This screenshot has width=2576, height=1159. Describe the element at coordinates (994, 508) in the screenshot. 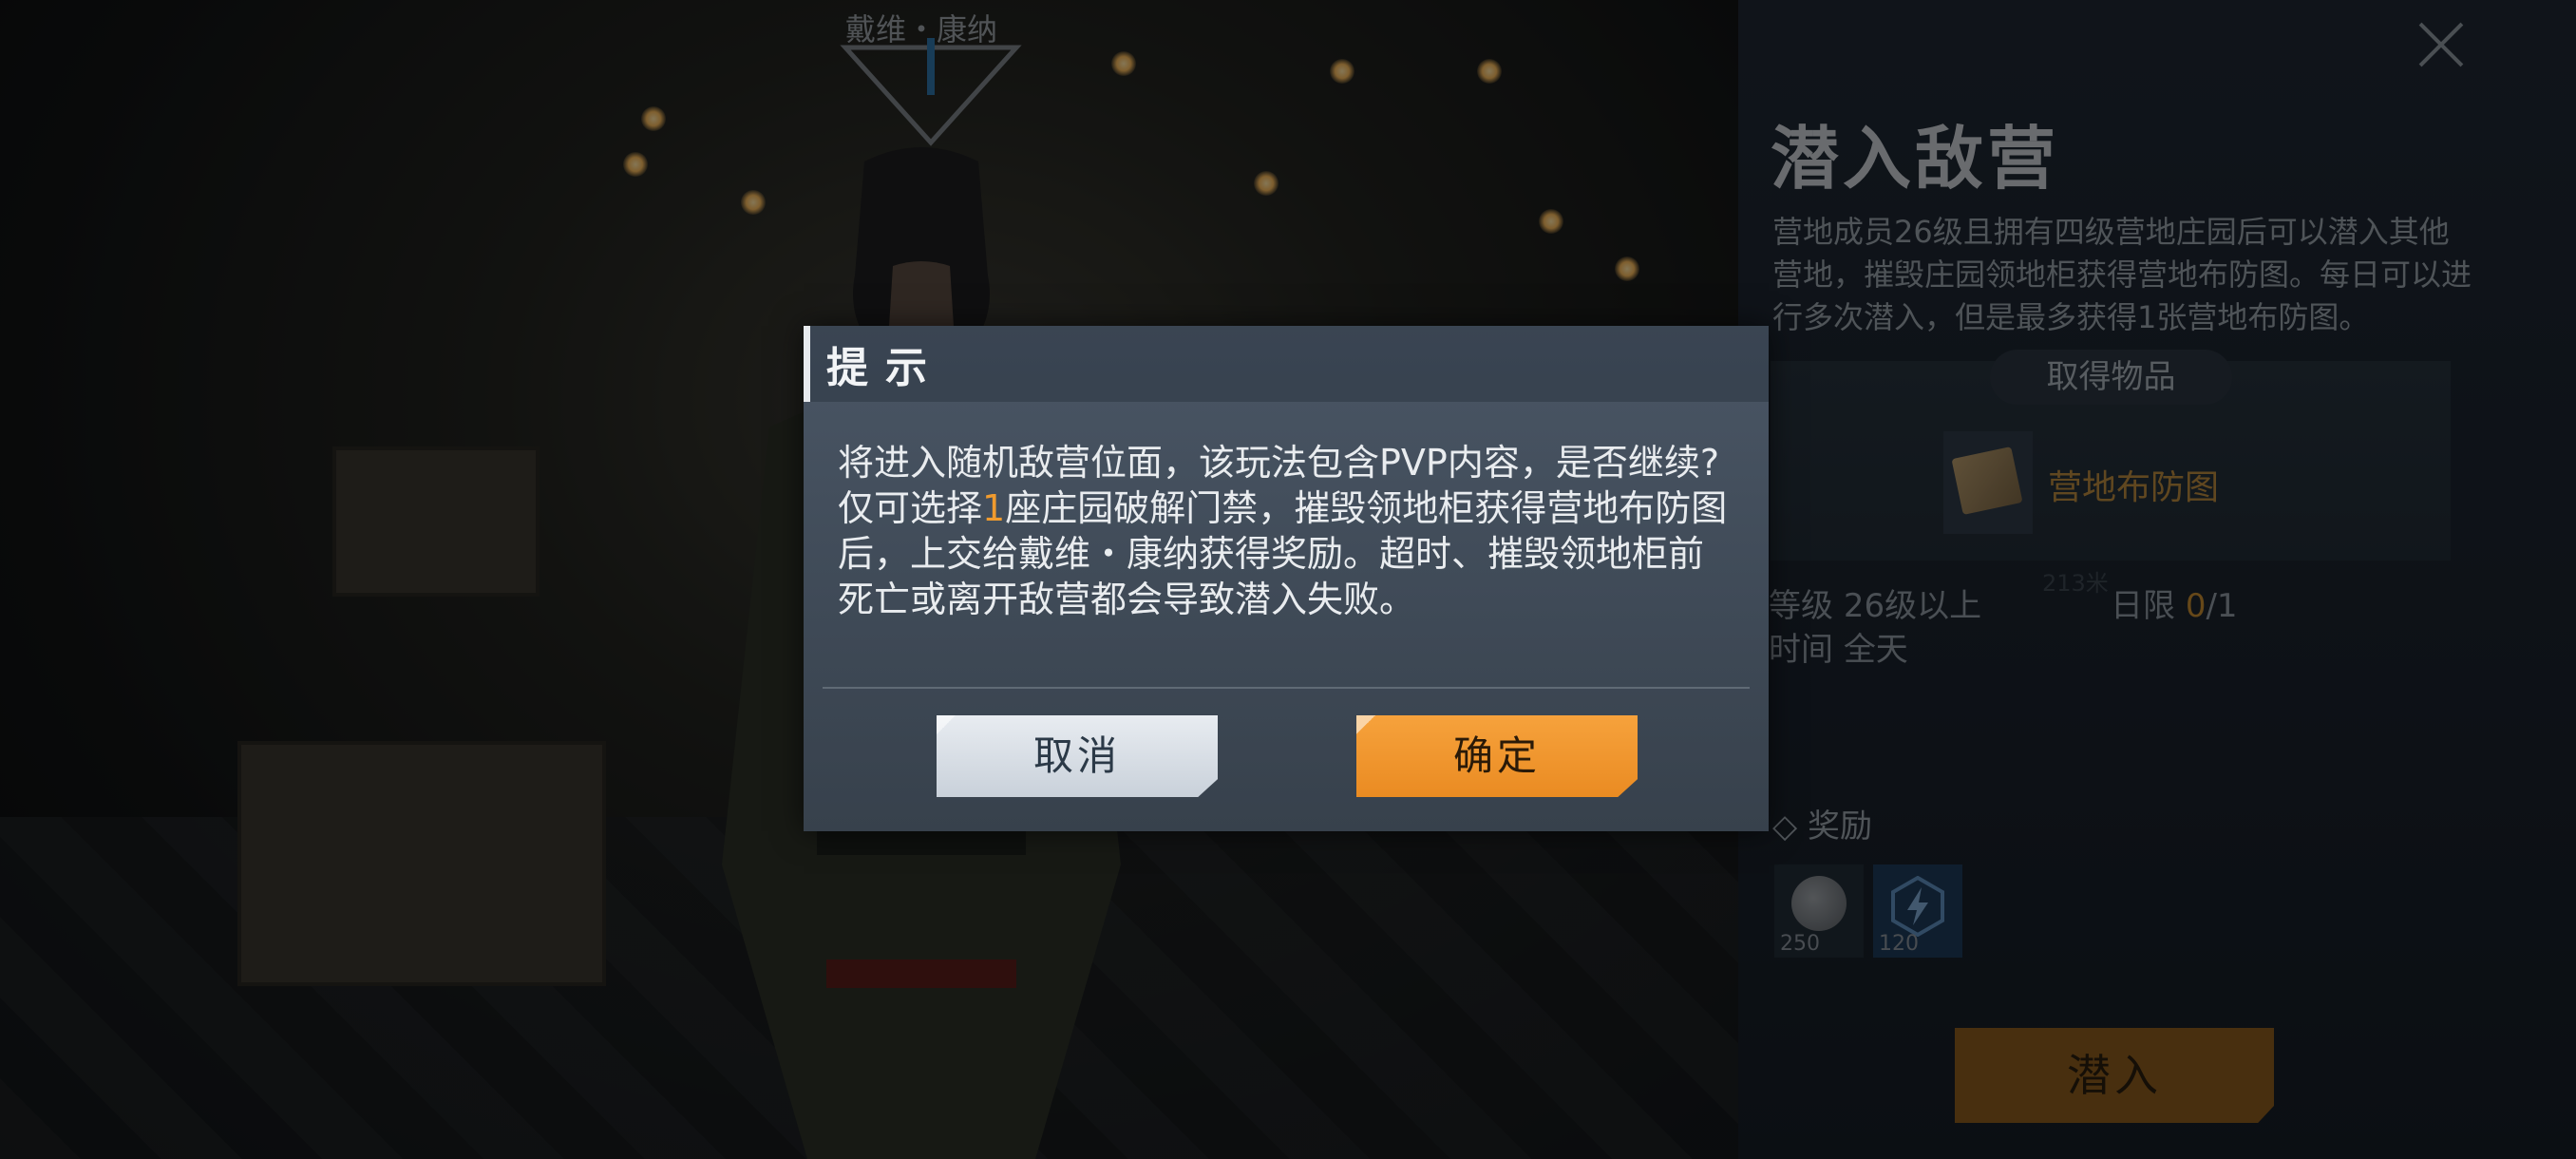

I see `highlight-number: 1` at that location.